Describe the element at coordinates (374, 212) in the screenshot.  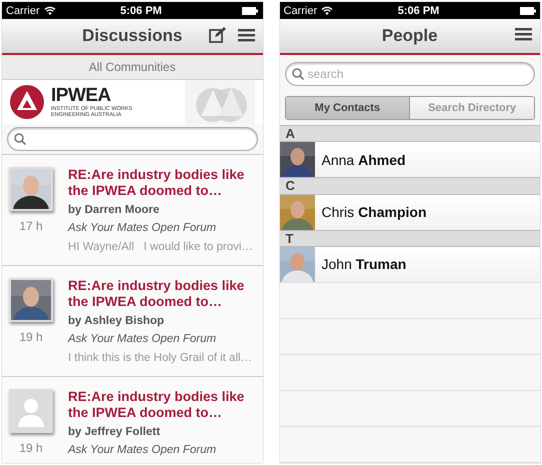
I see `contact-name: Chris Champion` at that location.